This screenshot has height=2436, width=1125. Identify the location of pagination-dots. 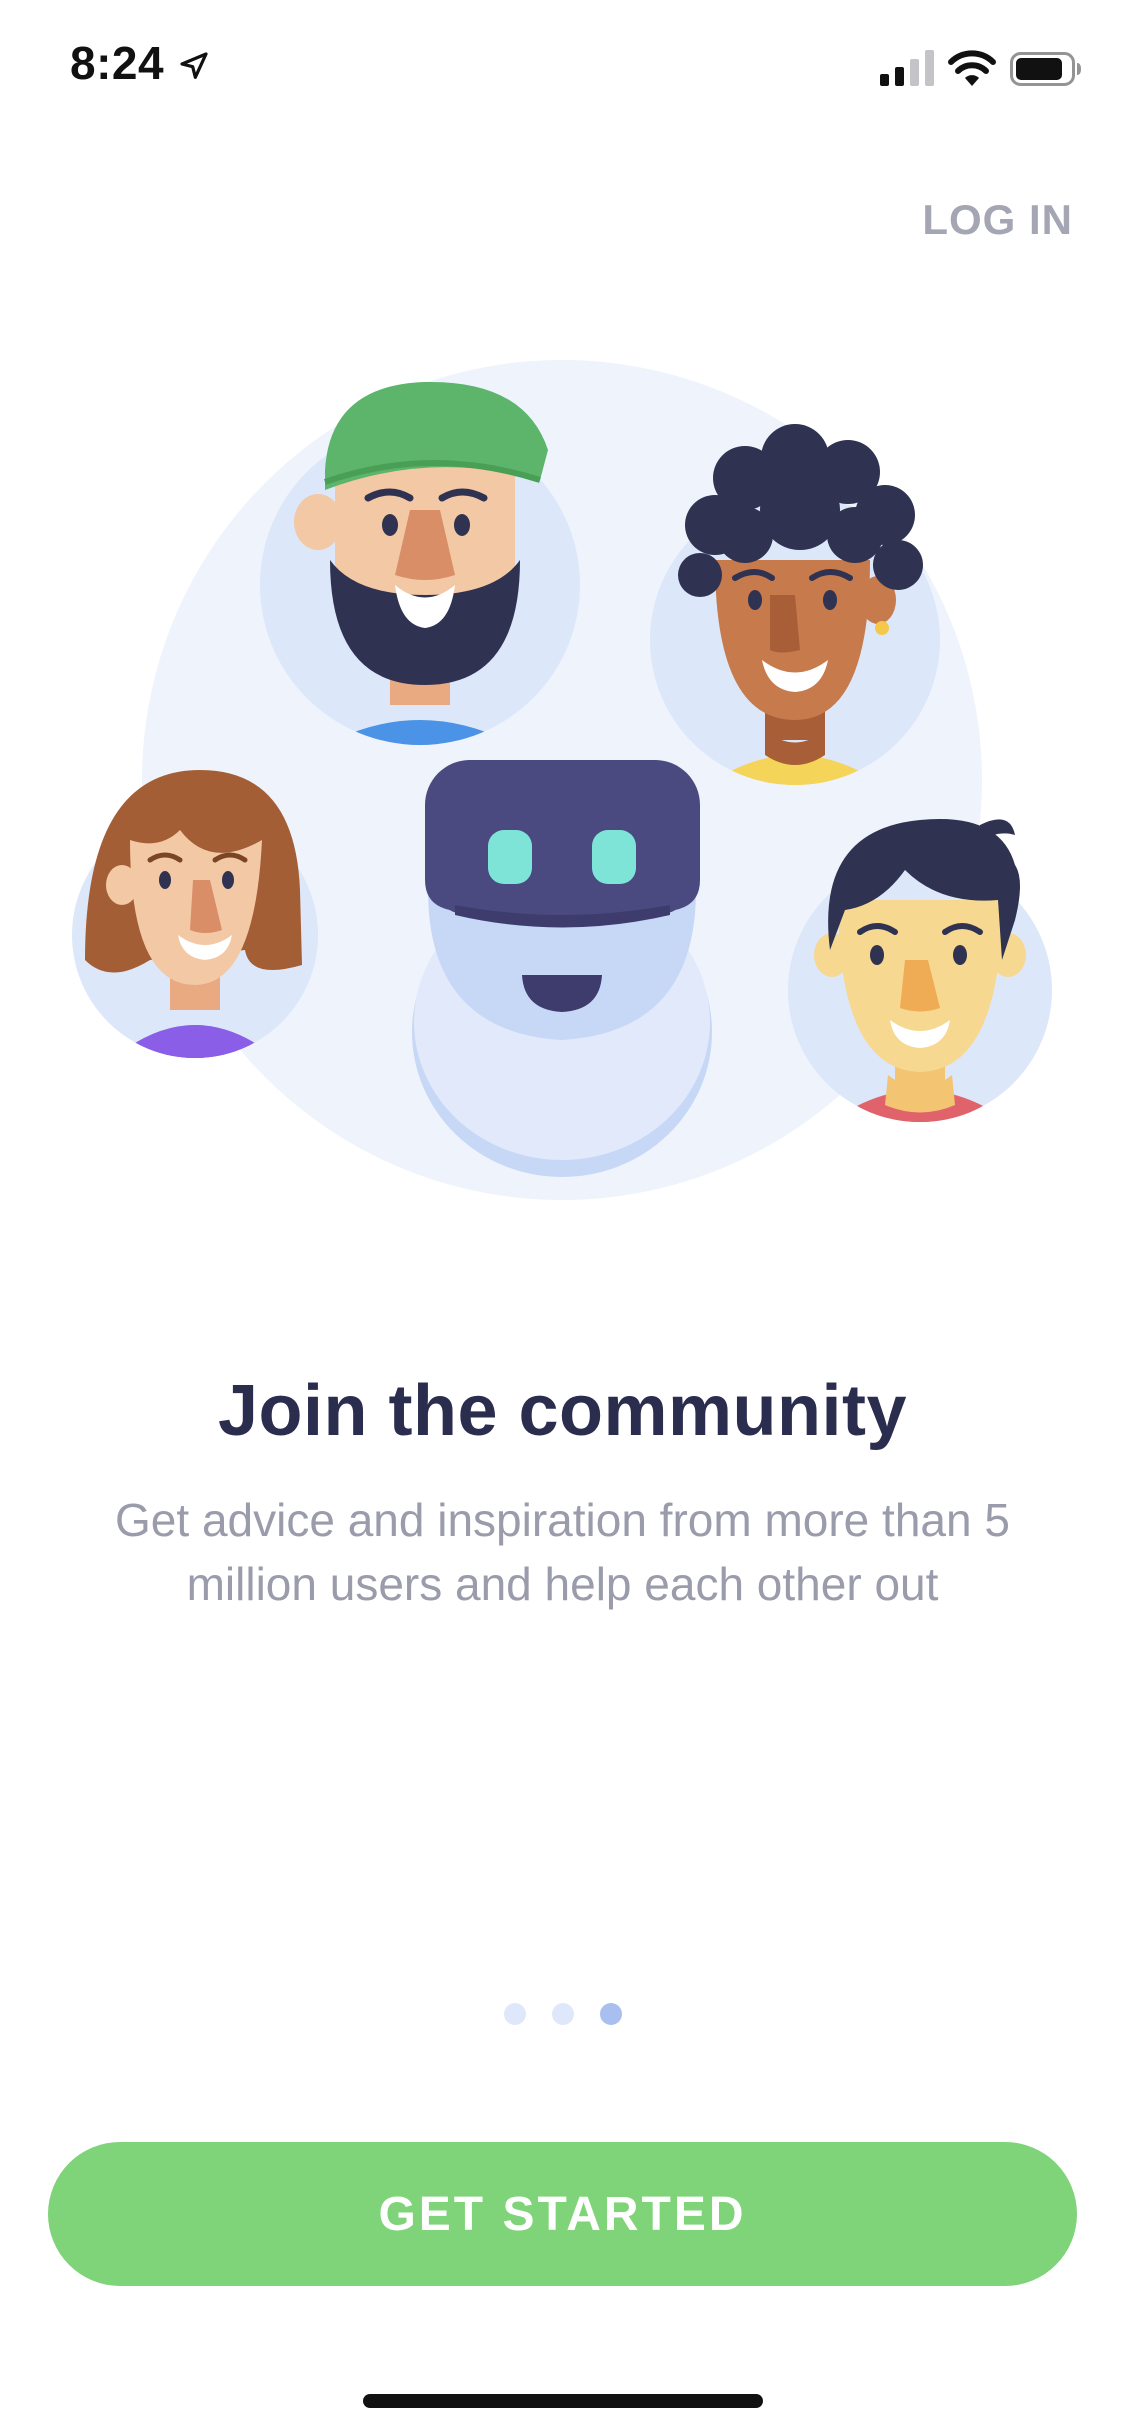
(562, 2014).